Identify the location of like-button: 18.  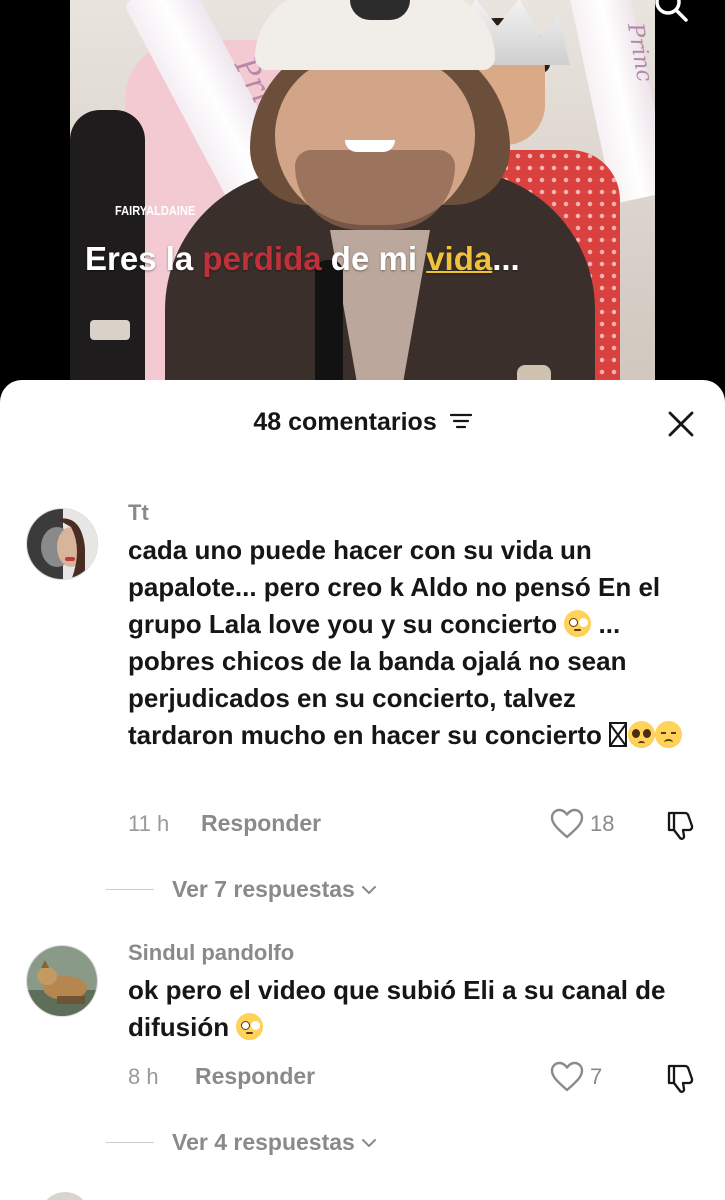
(582, 824).